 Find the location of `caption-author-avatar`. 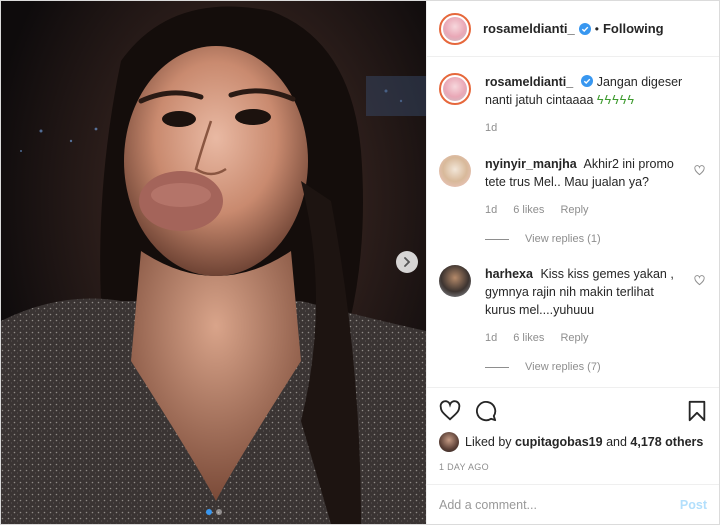

caption-author-avatar is located at coordinates (455, 89).